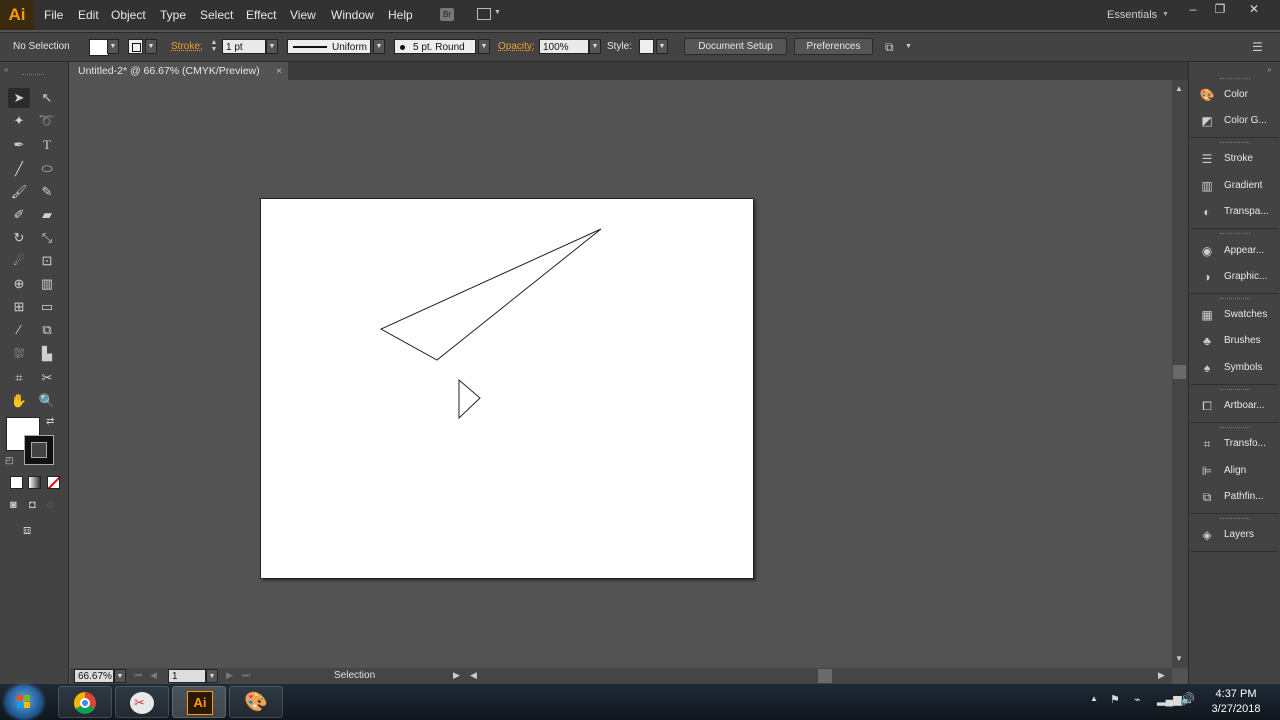  I want to click on dock-stroke: ☰ Stroke, so click(1237, 159).